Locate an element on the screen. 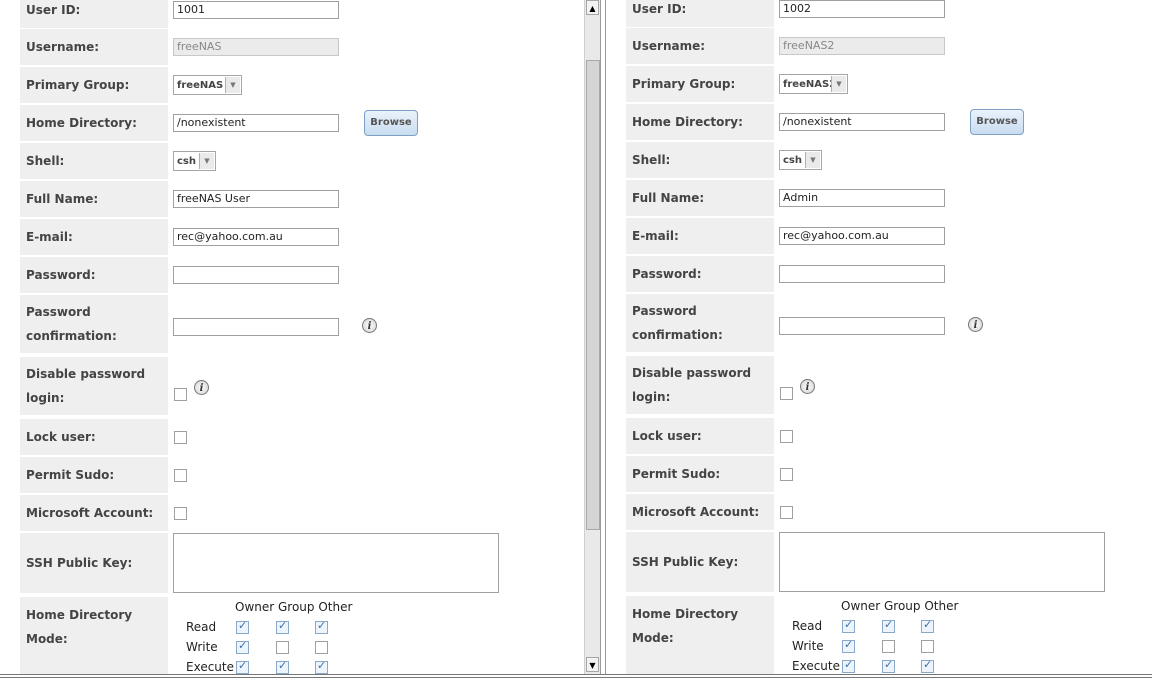  permission-label-write: Write is located at coordinates (808, 646).